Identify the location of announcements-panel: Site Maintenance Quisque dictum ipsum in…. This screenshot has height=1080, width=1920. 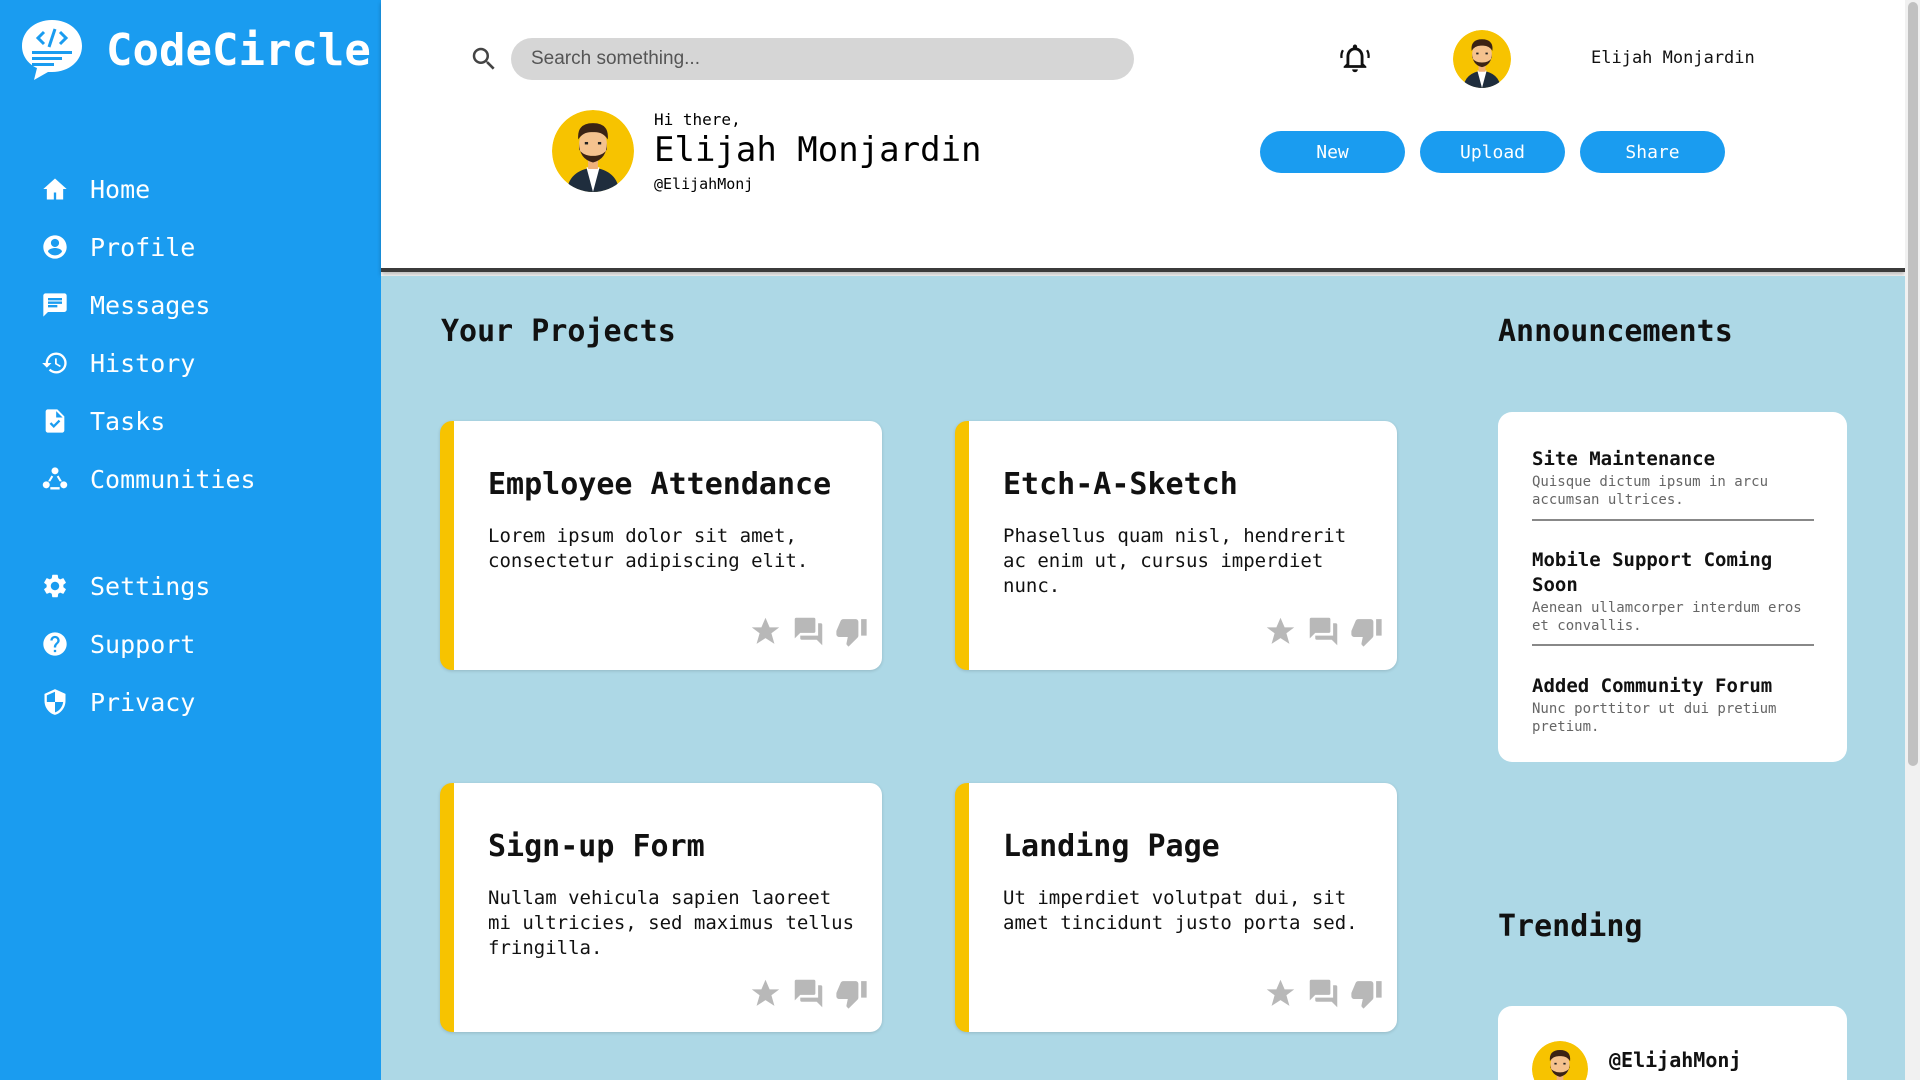
(1672, 587).